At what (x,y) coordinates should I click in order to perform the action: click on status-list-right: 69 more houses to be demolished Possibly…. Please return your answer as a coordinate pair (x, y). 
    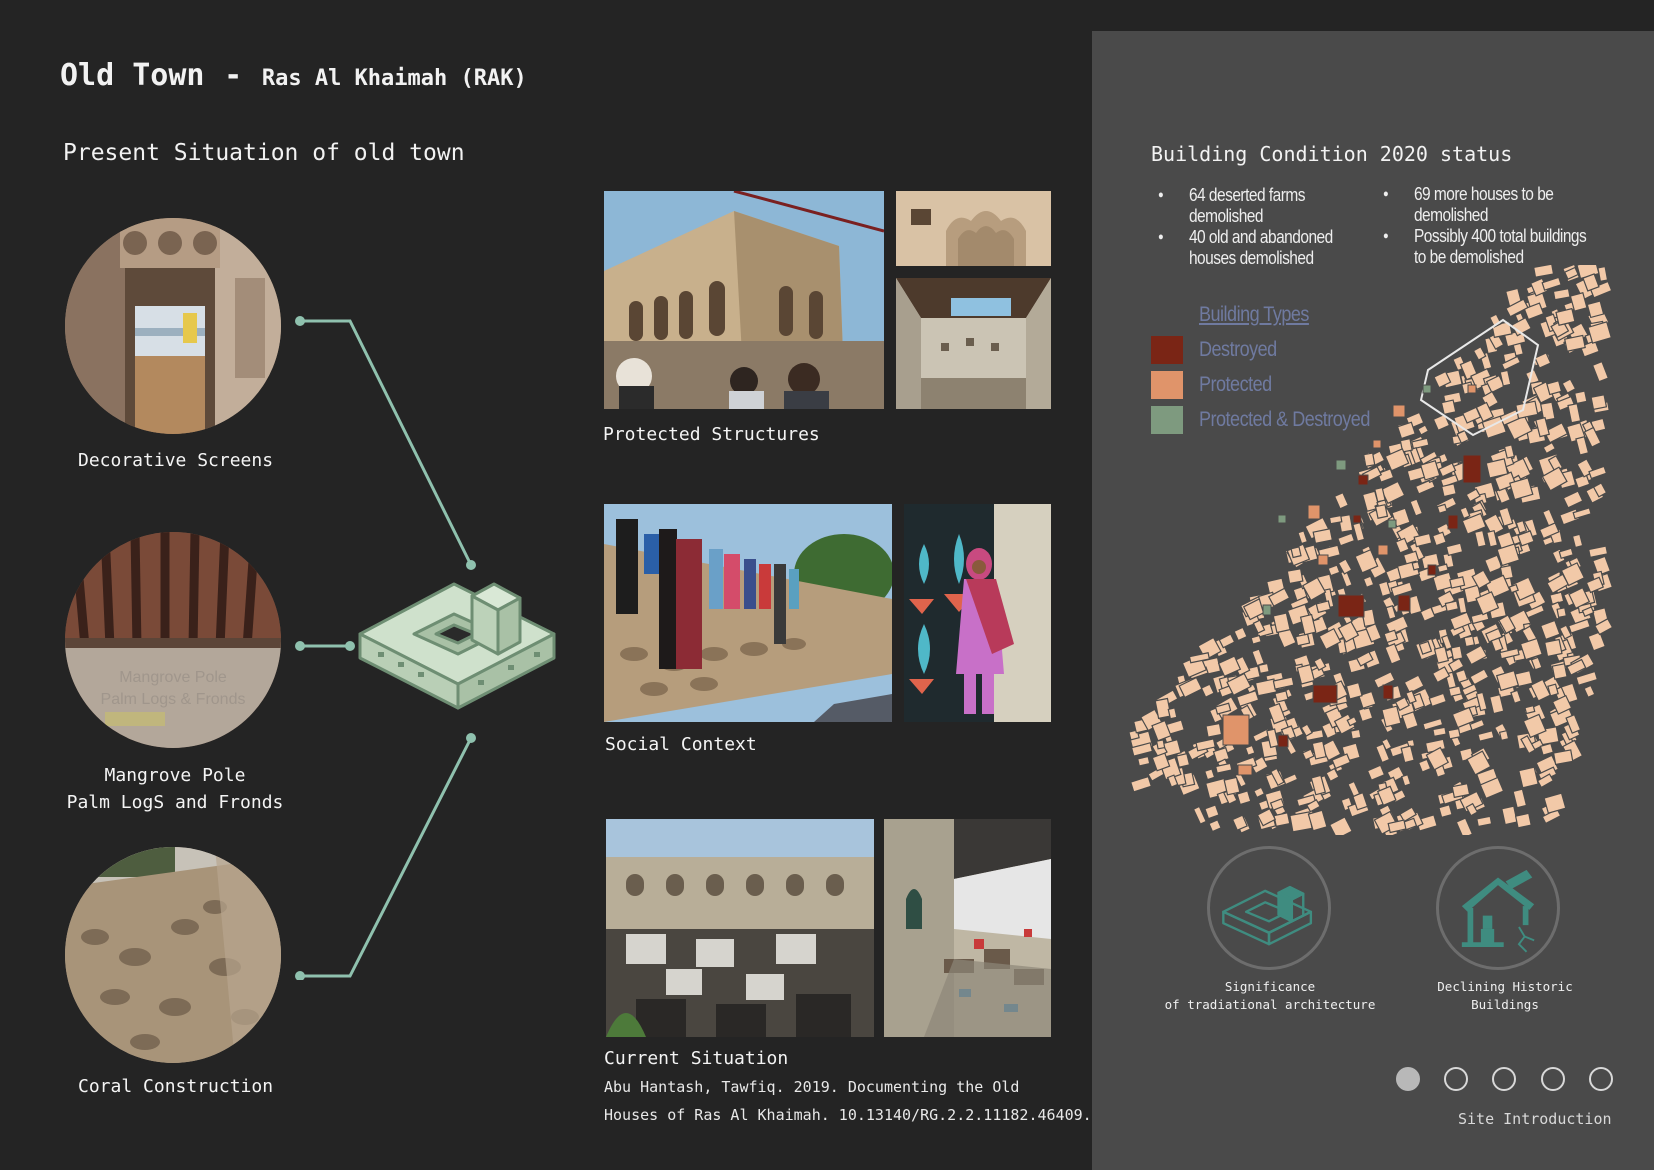
    Looking at the image, I should click on (1486, 226).